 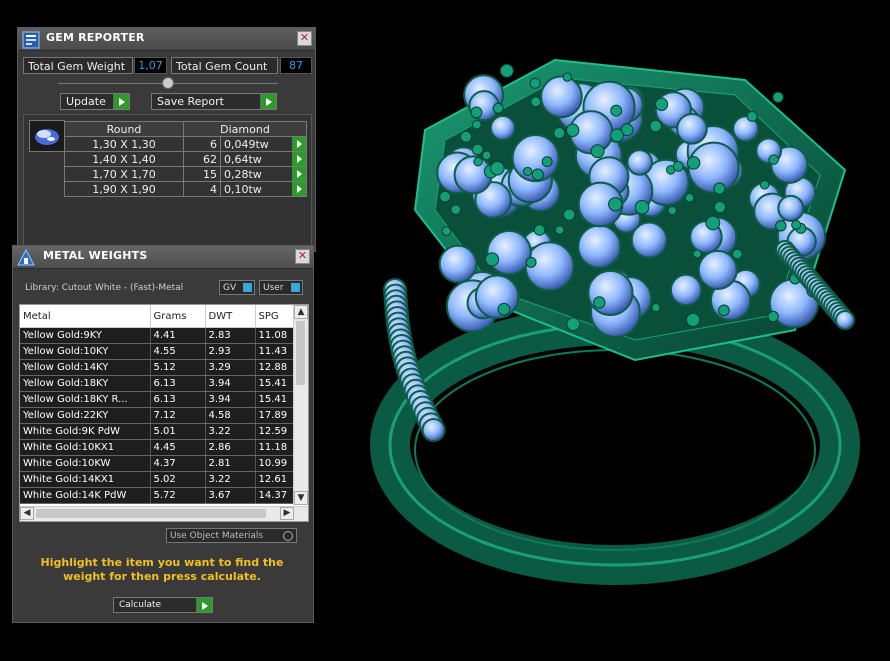 I want to click on metal-cell: Yellow Gold:9KY, so click(x=85, y=335).